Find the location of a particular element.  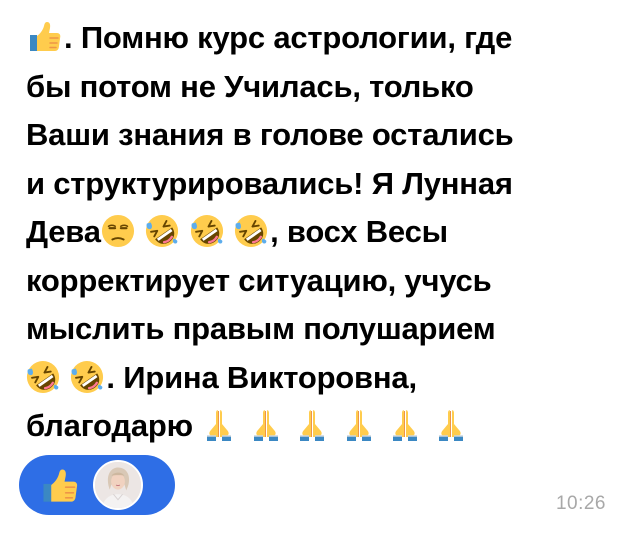

message-line-text: Дева is located at coordinates (63, 231).